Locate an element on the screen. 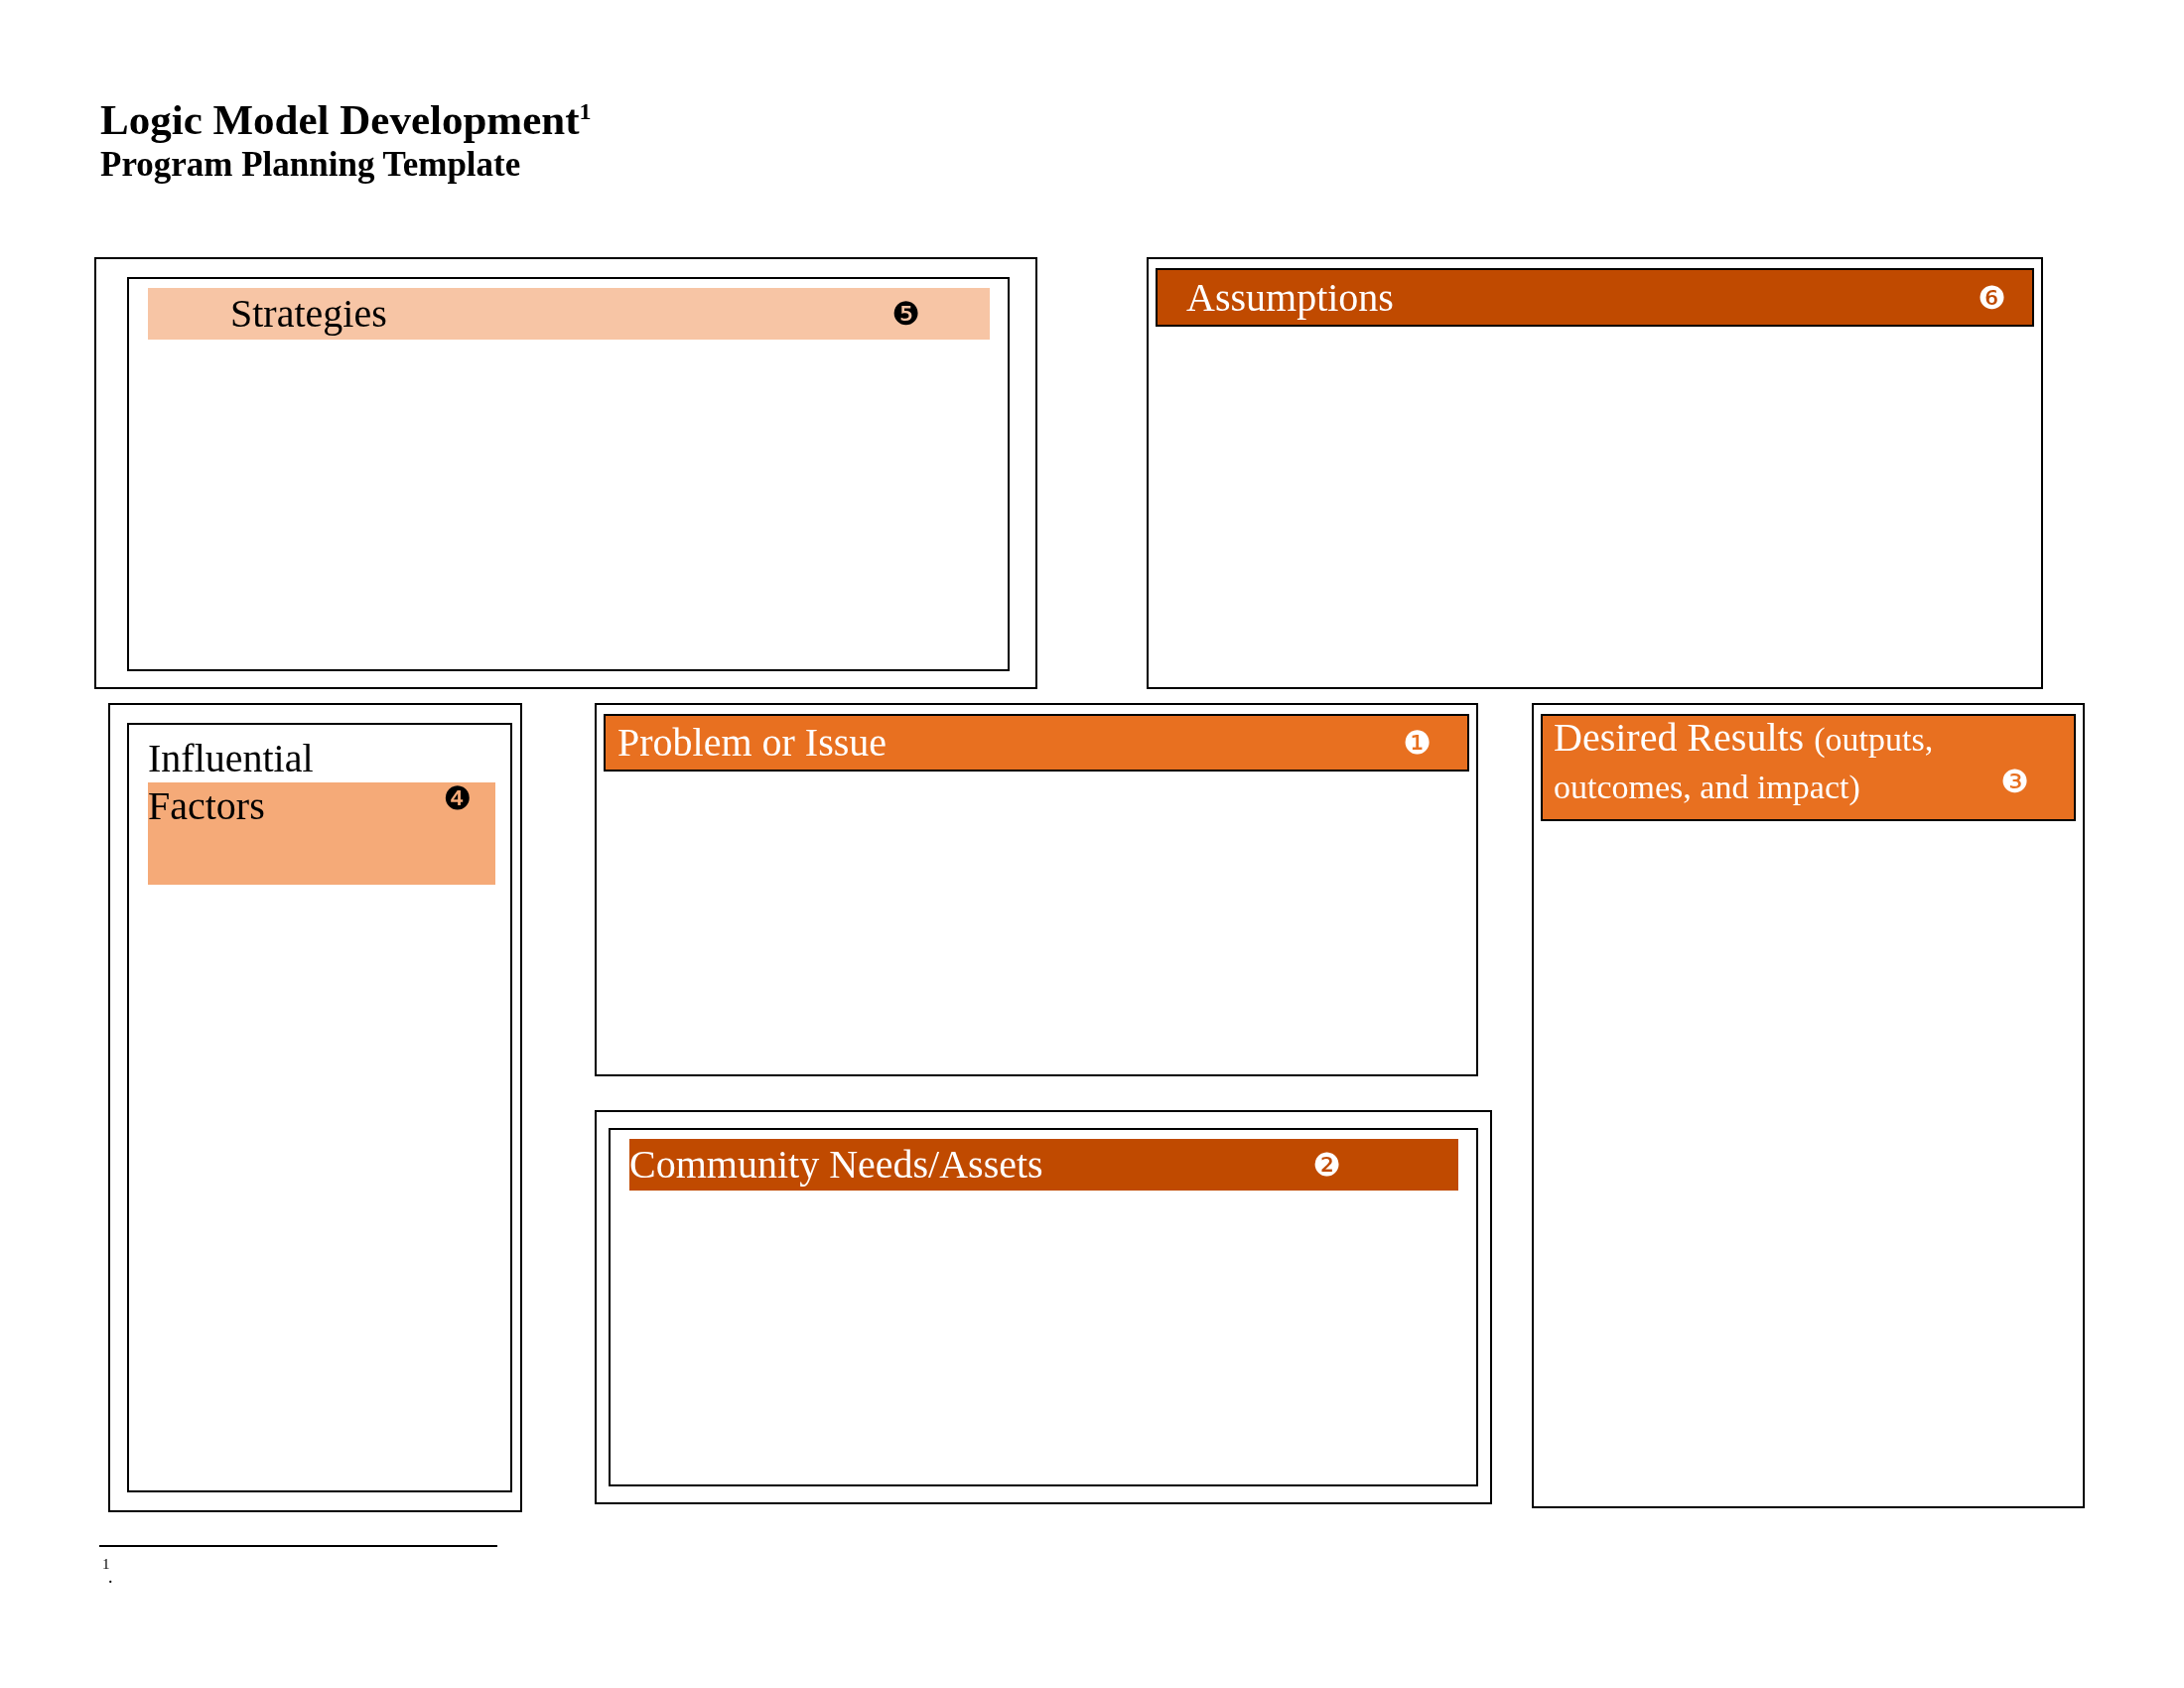  footnote-mark: 1 is located at coordinates (106, 1565).